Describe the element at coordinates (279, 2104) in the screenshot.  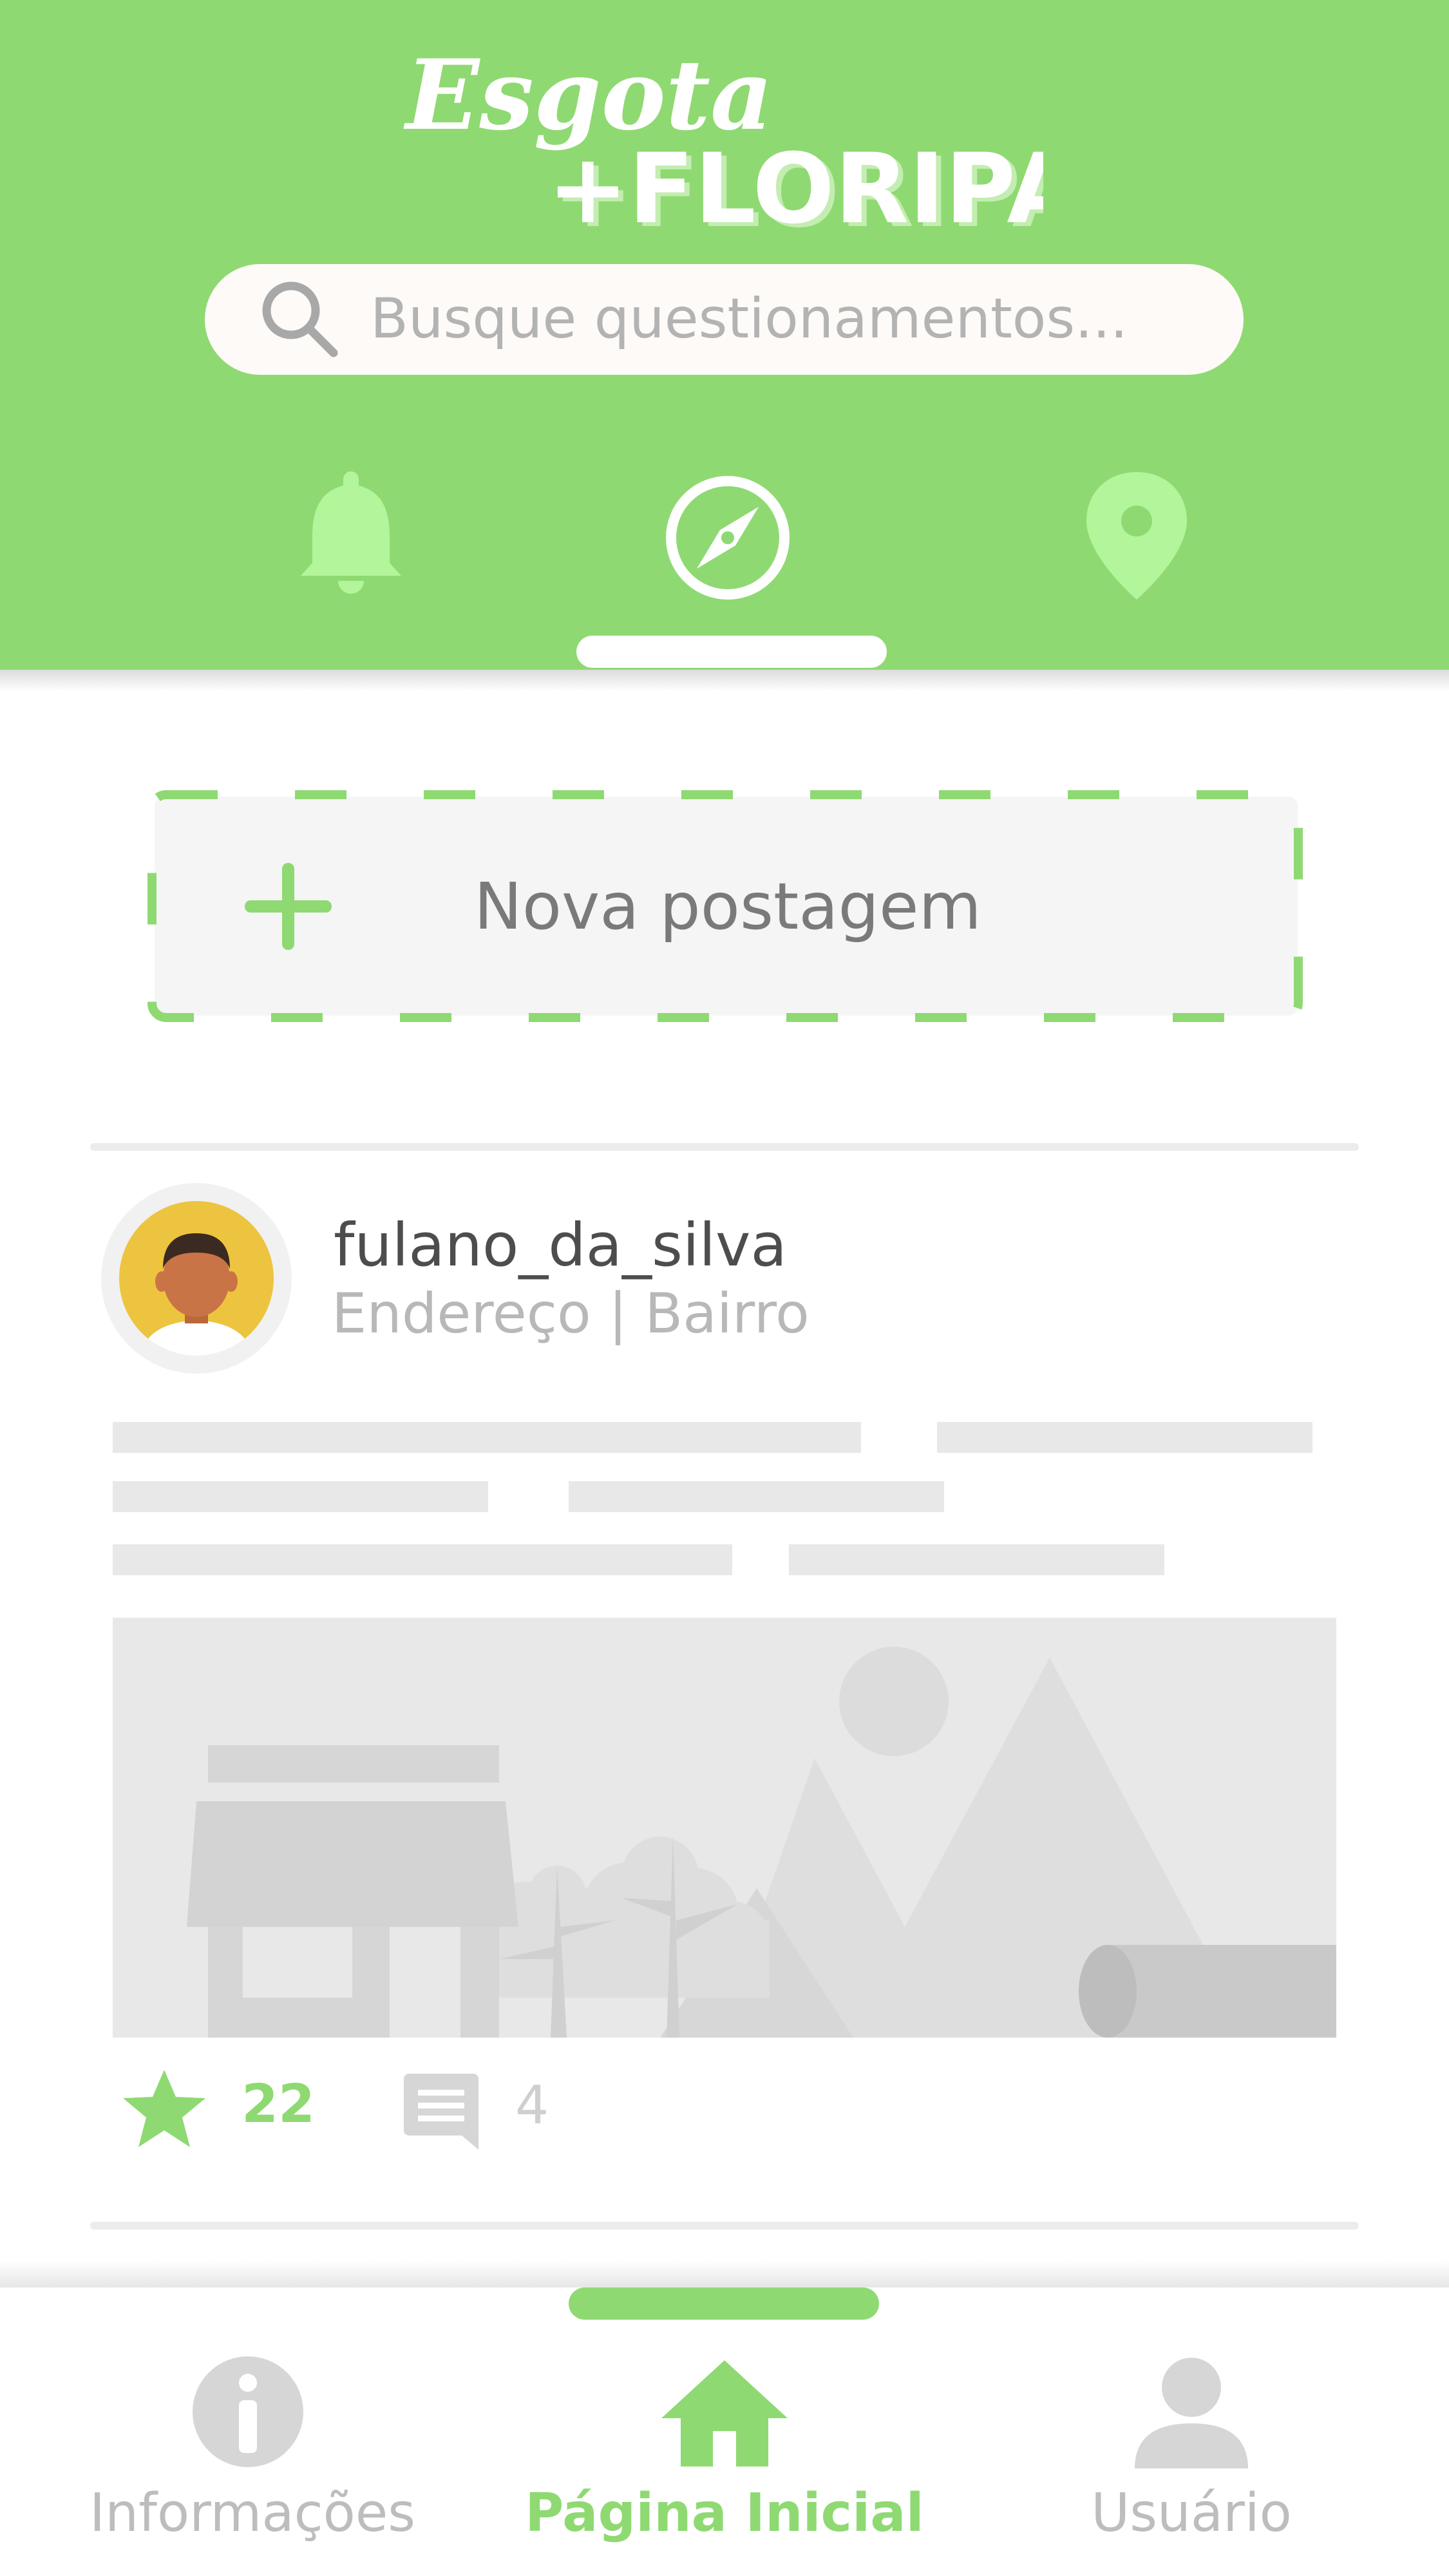
I see `like-count: 22` at that location.